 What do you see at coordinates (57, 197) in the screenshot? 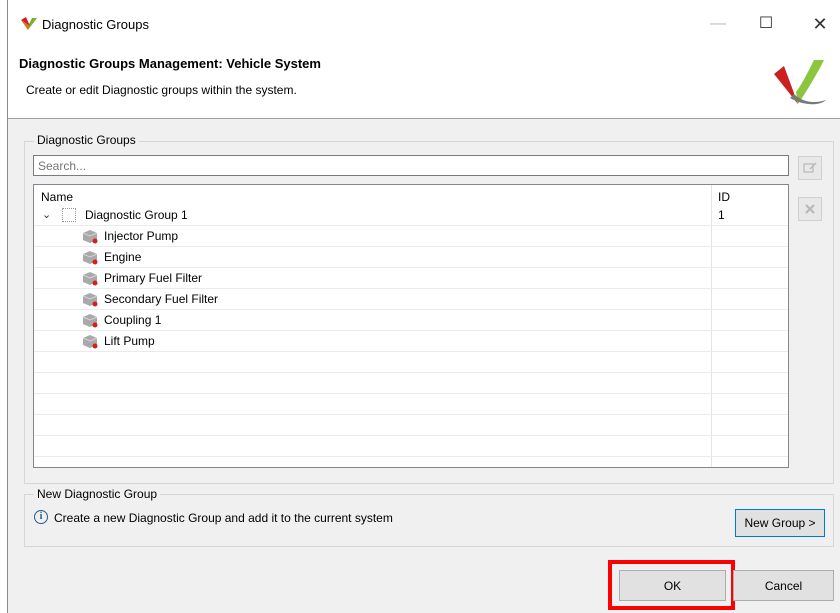
I see `column-header-name: Name` at bounding box center [57, 197].